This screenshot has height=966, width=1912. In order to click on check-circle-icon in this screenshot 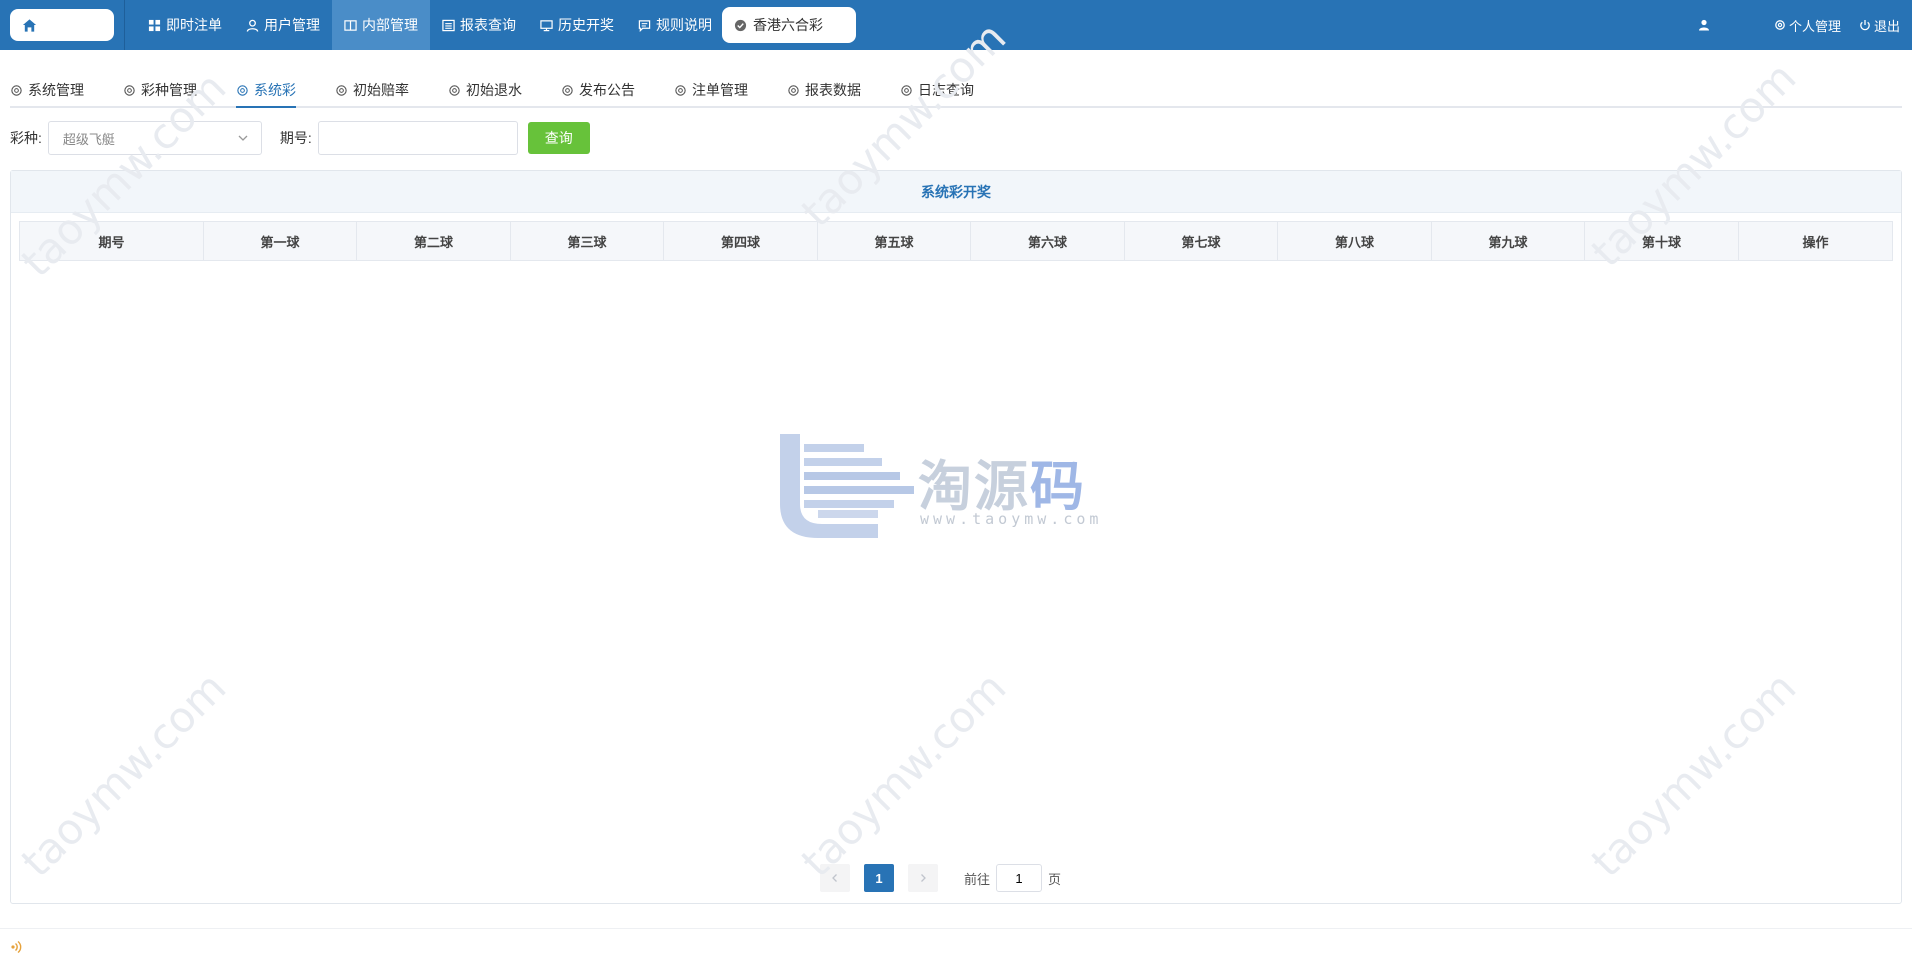, I will do `click(740, 25)`.